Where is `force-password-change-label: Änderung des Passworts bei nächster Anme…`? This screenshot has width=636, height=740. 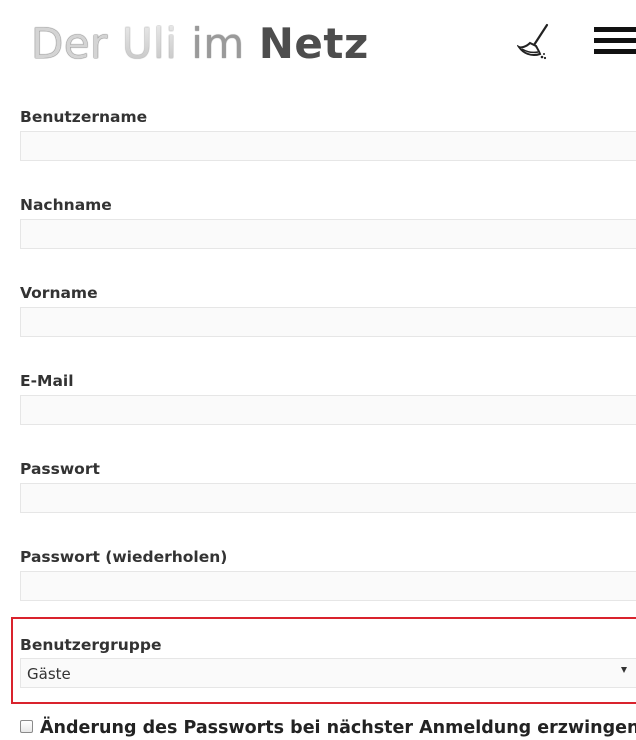
force-password-change-label: Änderung des Passworts bei nächster Anme… is located at coordinates (338, 728).